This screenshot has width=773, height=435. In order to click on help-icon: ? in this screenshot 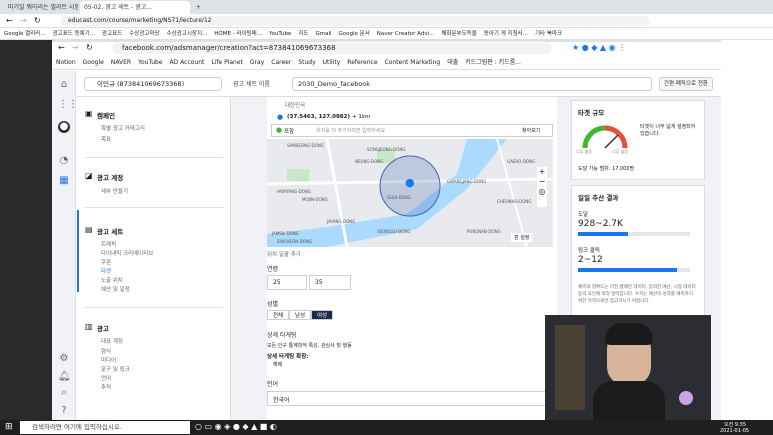, I will do `click(64, 411)`.